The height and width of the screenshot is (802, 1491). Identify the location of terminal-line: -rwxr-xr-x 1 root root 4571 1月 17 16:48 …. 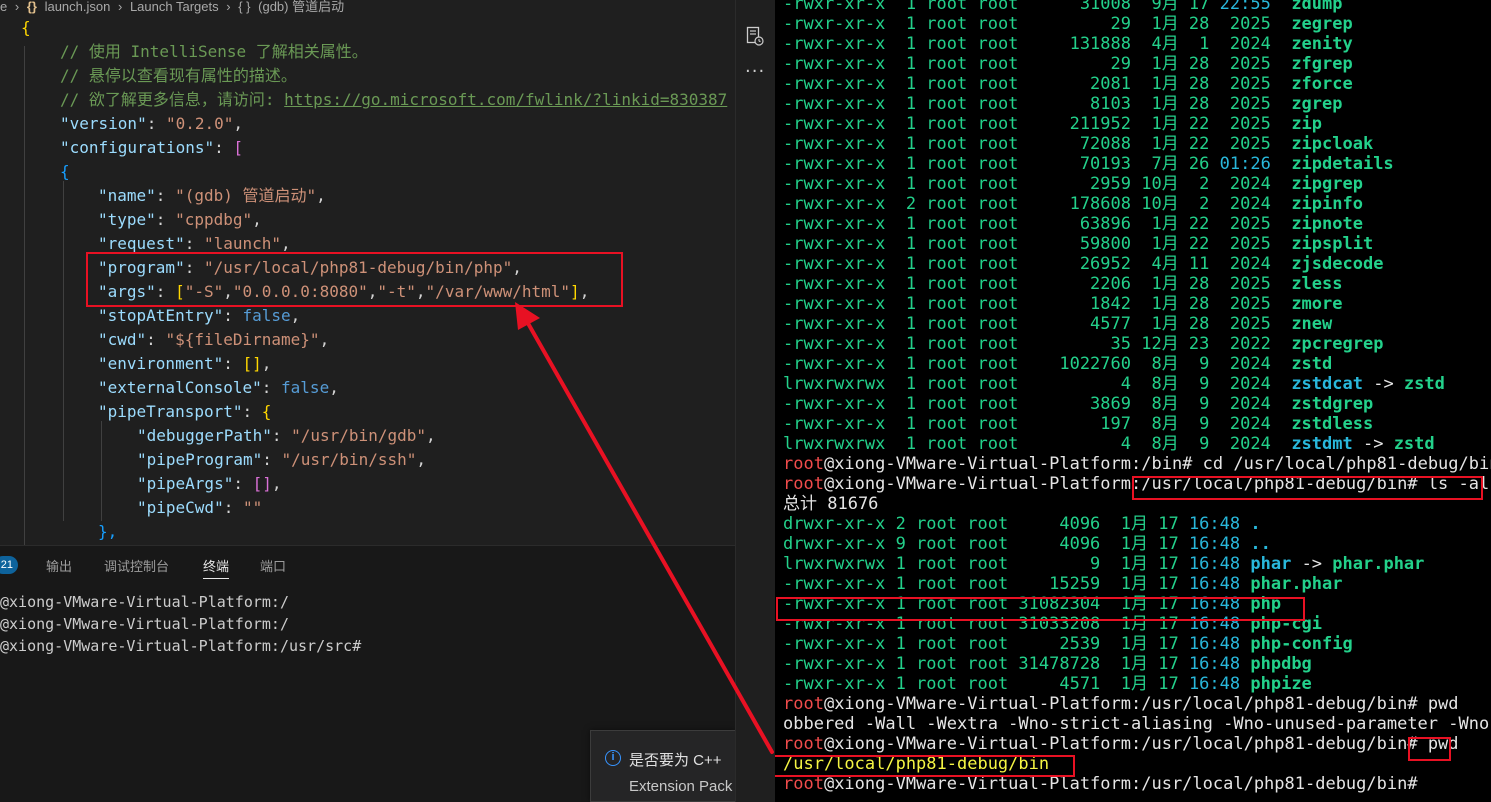
(1047, 684).